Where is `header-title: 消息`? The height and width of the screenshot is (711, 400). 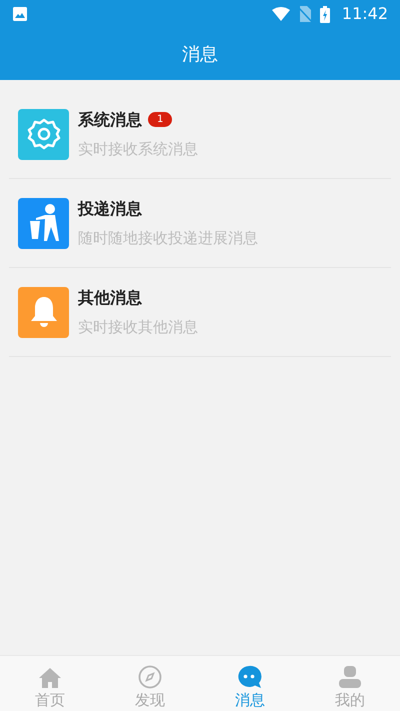
header-title: 消息 is located at coordinates (200, 54).